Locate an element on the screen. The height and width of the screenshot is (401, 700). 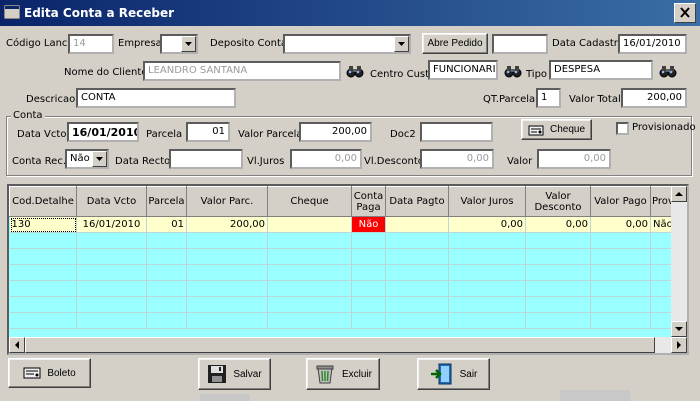
centro-custo-field: FUNCIONARI is located at coordinates (463, 70).